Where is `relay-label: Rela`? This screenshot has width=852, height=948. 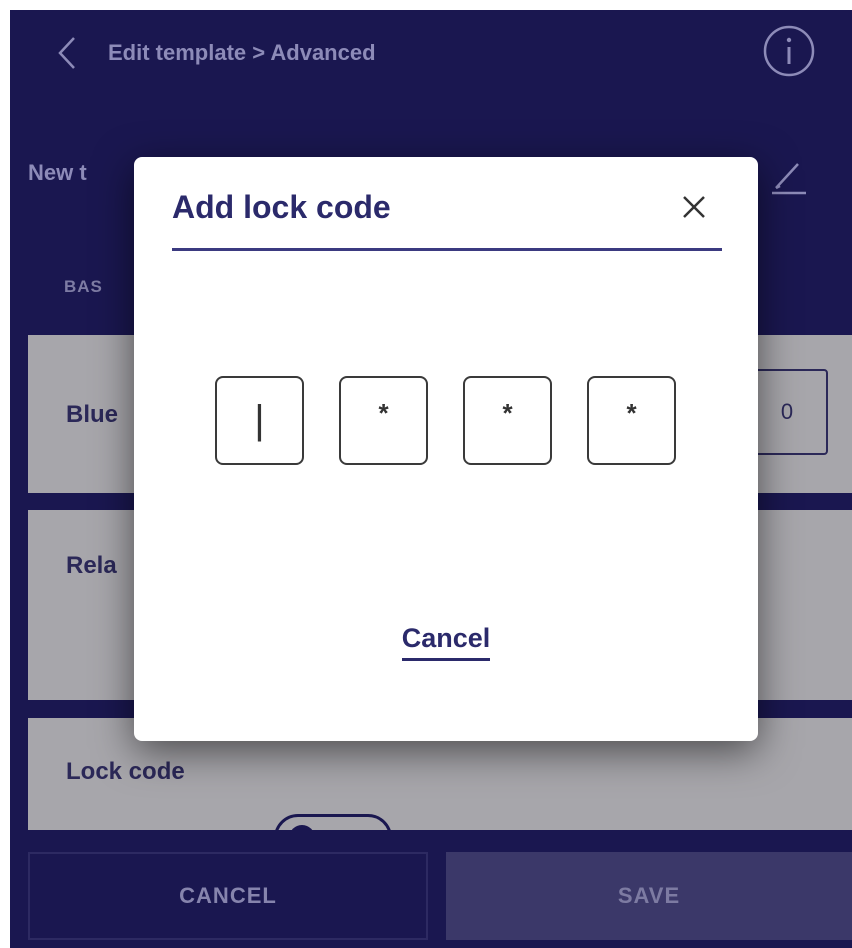 relay-label: Rela is located at coordinates (91, 565).